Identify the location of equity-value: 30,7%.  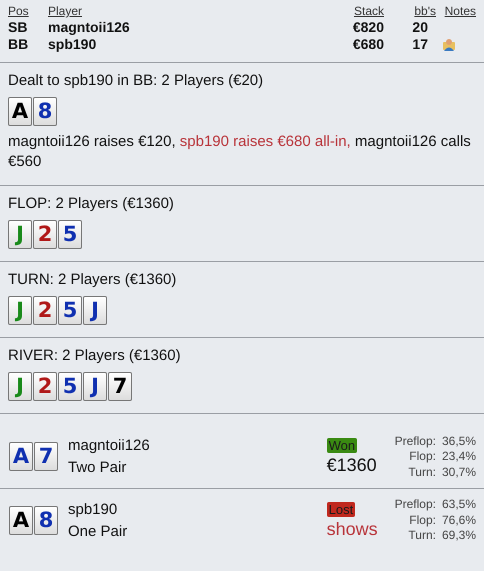
(459, 472).